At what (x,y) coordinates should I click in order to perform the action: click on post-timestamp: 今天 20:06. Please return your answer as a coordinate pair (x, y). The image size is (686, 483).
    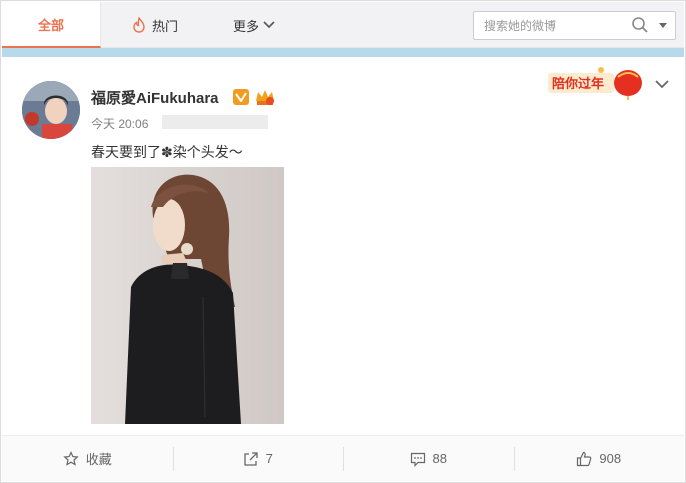
    Looking at the image, I should click on (119, 123).